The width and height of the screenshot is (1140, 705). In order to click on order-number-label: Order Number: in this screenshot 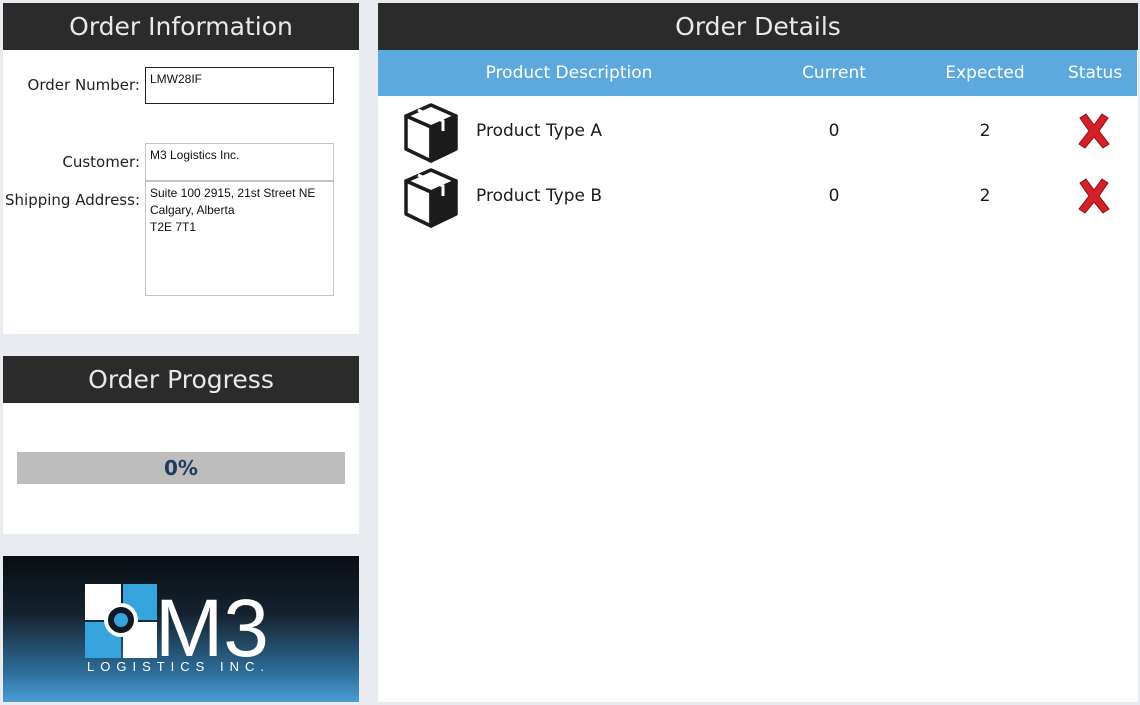, I will do `click(83, 85)`.